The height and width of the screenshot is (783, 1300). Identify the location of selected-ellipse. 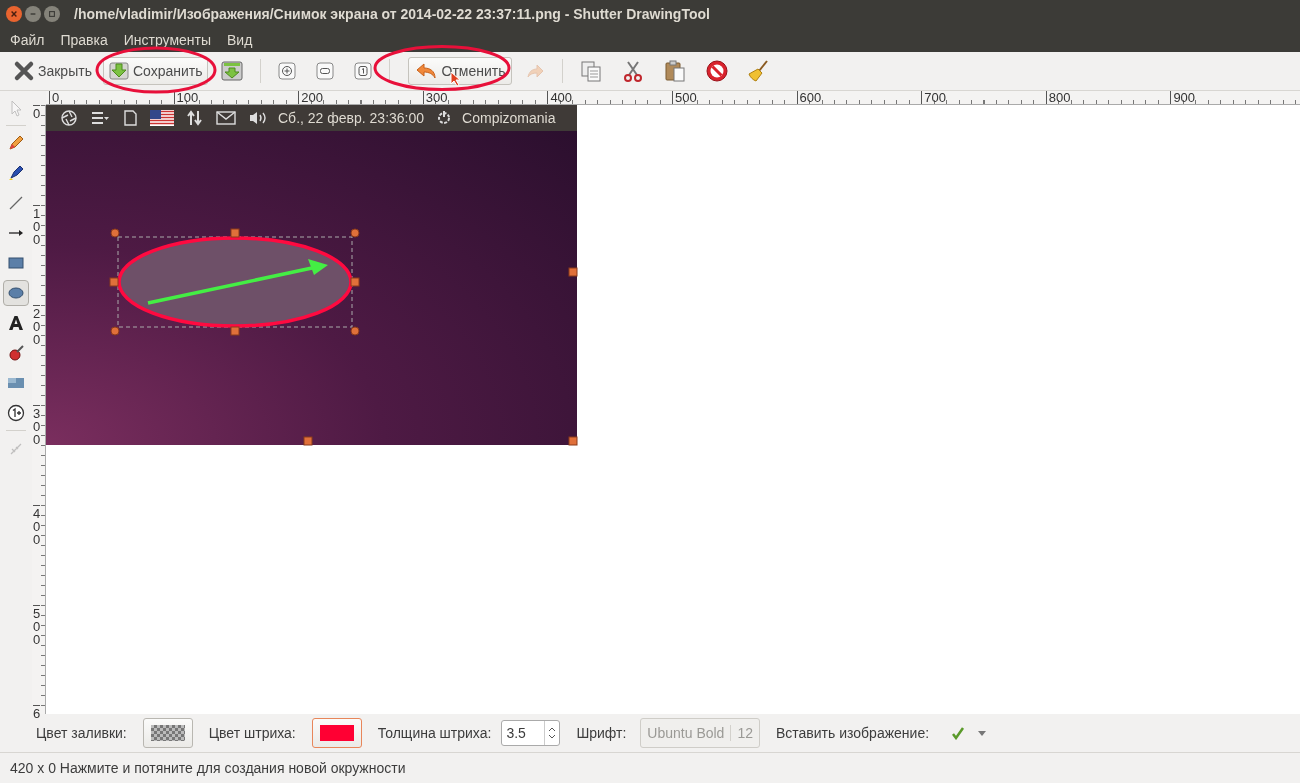
(235, 282).